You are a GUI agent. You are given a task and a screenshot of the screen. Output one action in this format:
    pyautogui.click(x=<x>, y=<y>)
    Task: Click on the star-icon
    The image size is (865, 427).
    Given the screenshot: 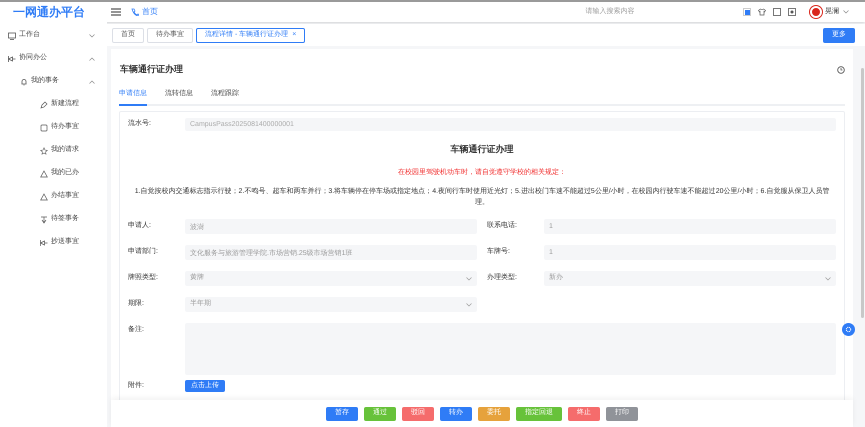 What is the action you would take?
    pyautogui.click(x=44, y=150)
    